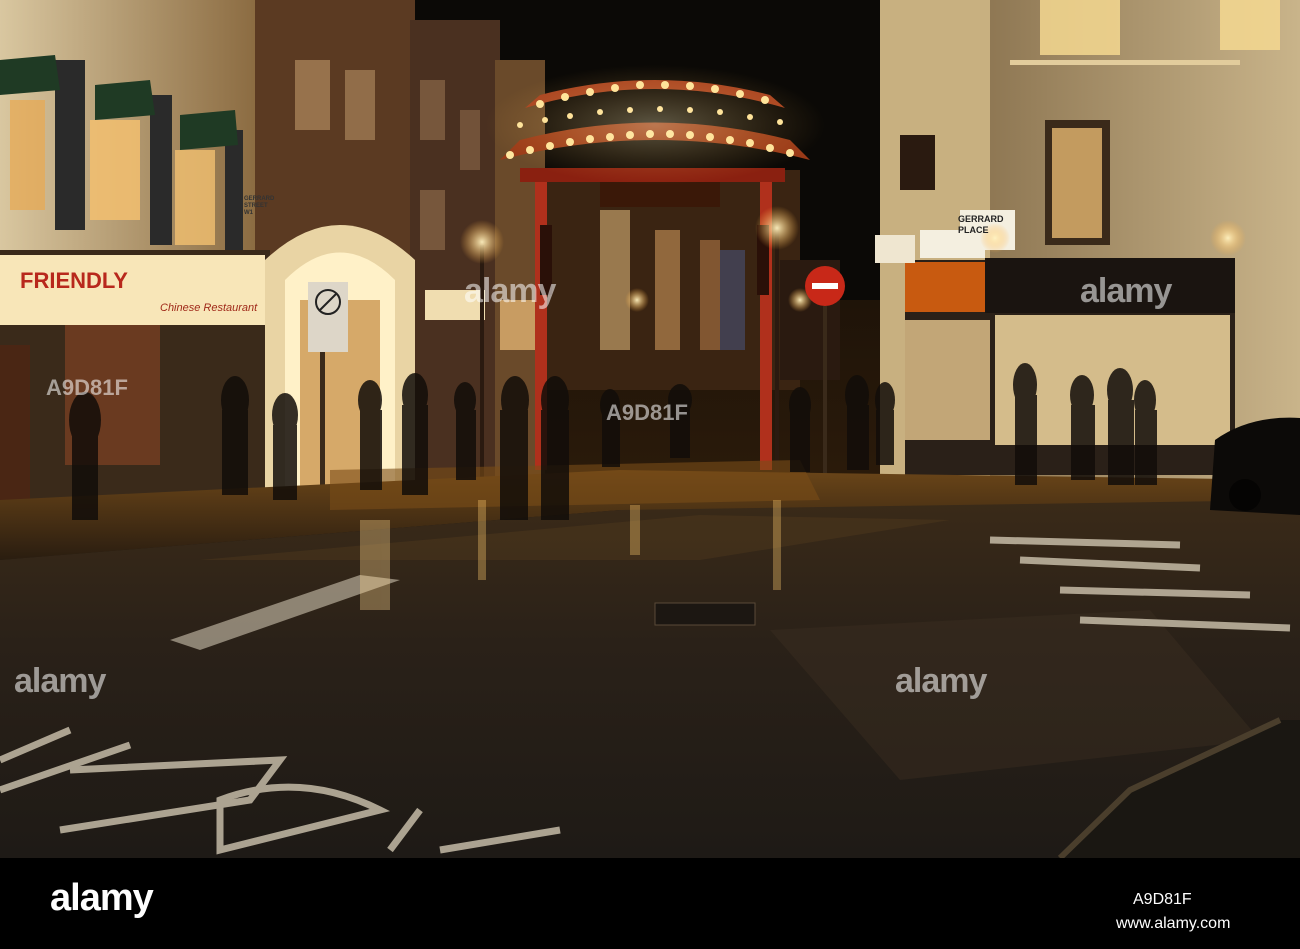 Image resolution: width=1300 pixels, height=949 pixels. What do you see at coordinates (259, 206) in the screenshot?
I see `left-street-name-sign: GERRARD STREET W1` at bounding box center [259, 206].